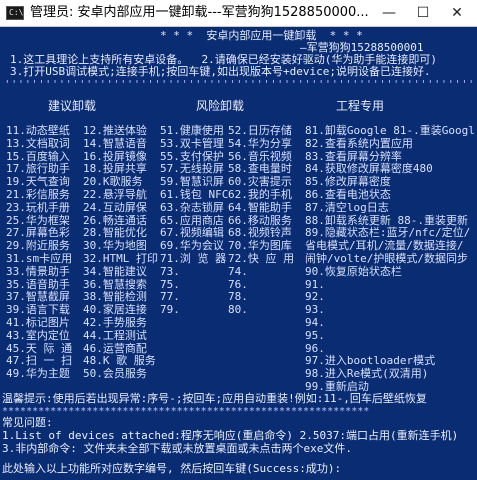 The height and width of the screenshot is (480, 477). What do you see at coordinates (260, 207) in the screenshot?
I see `menu-item: 64.智能助手` at bounding box center [260, 207].